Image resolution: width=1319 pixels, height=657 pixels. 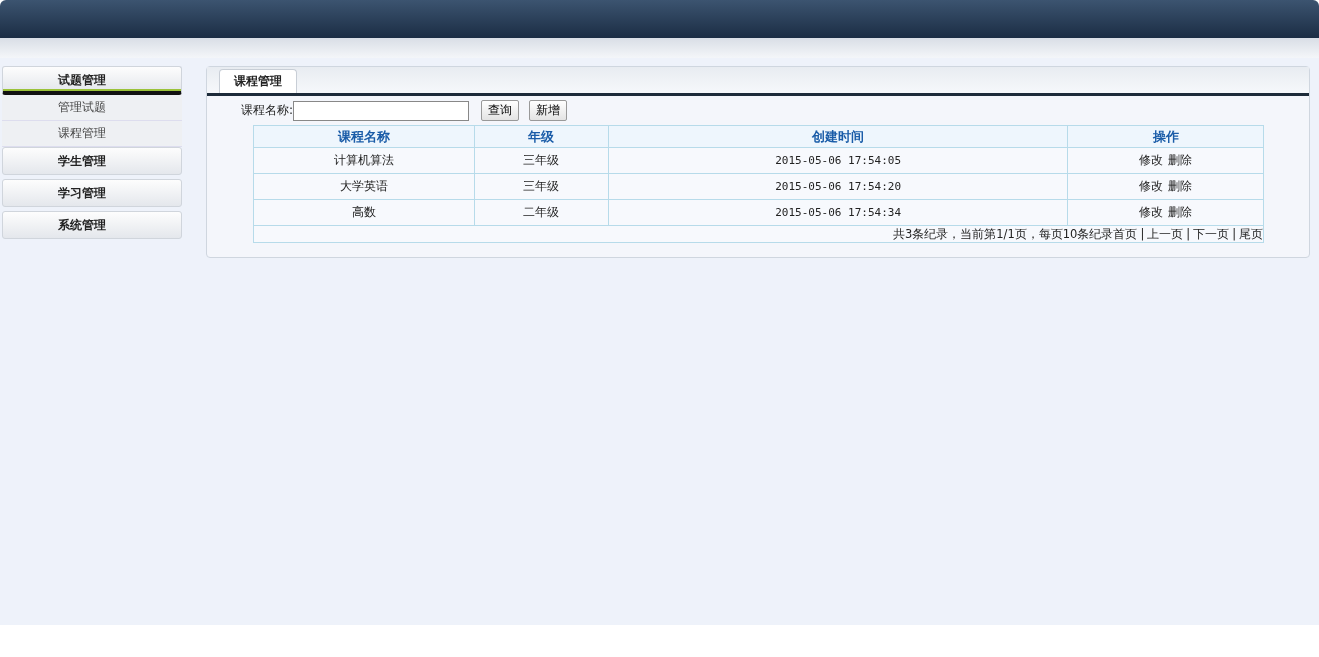 I want to click on column-header: 课程名称, so click(x=364, y=136).